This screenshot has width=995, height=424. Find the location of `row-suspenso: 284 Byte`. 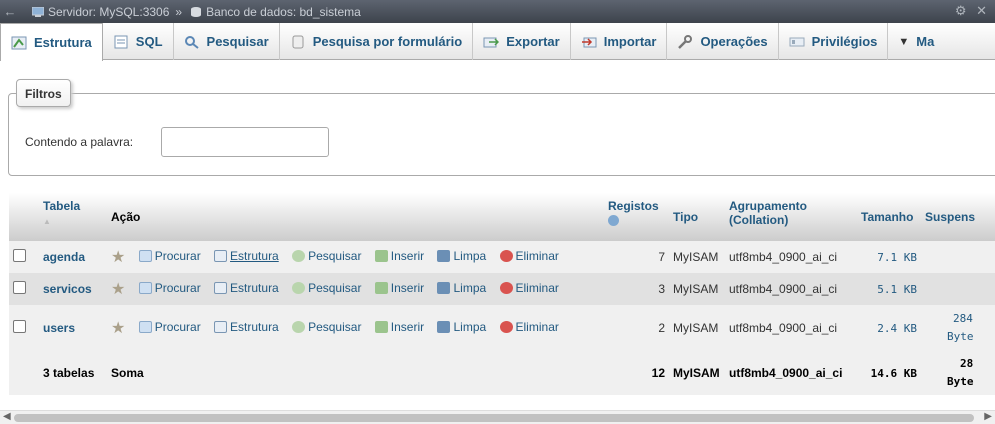

row-suspenso: 284 Byte is located at coordinates (958, 328).